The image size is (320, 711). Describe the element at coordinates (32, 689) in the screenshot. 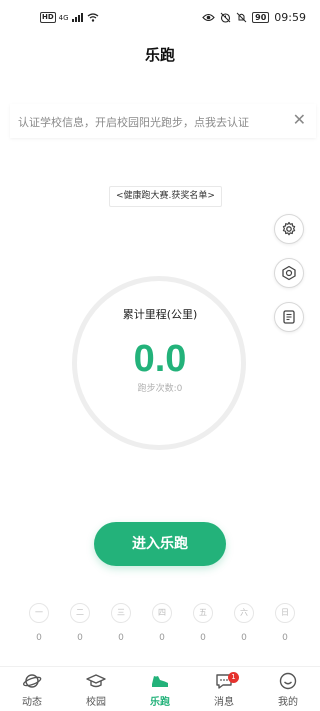

I see `tab-feed: 动态` at that location.